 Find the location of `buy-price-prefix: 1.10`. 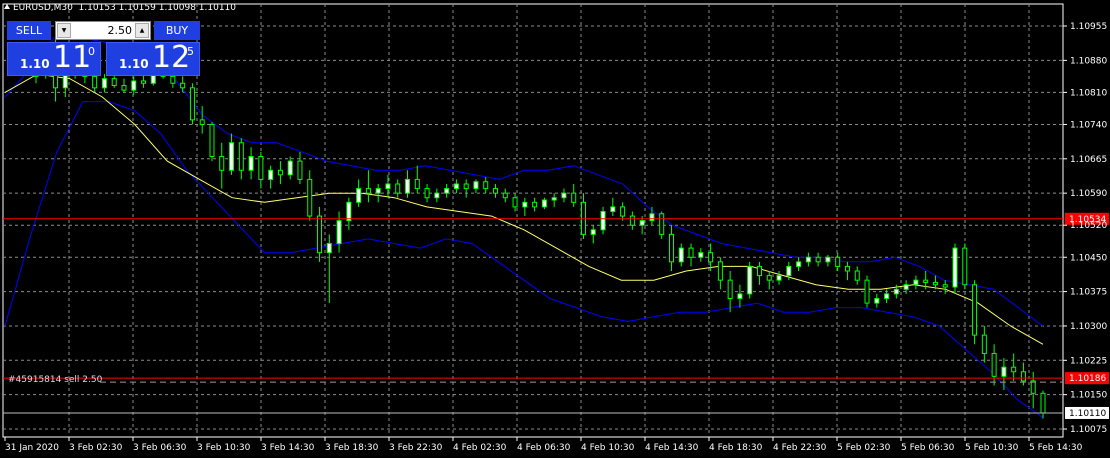

buy-price-prefix: 1.10 is located at coordinates (134, 64).